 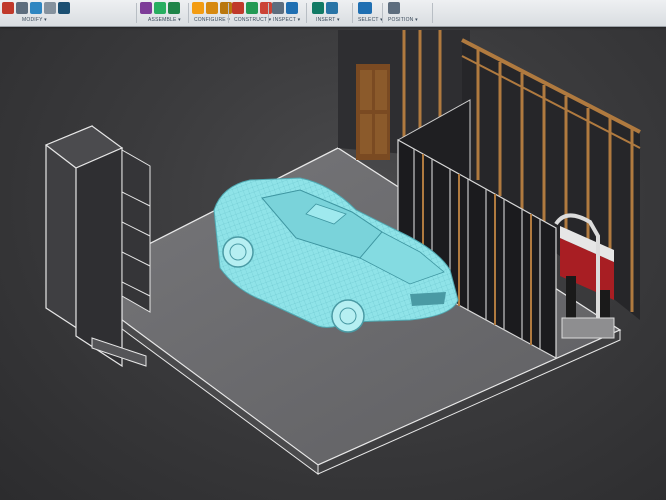 I want to click on car-taillight, so click(x=428, y=299).